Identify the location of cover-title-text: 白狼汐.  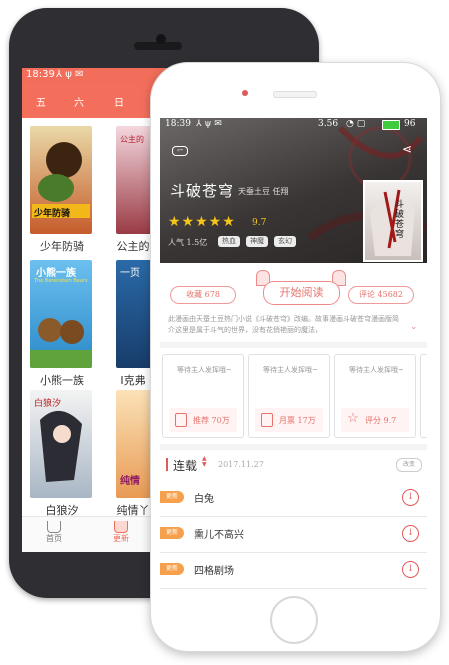
(48, 404).